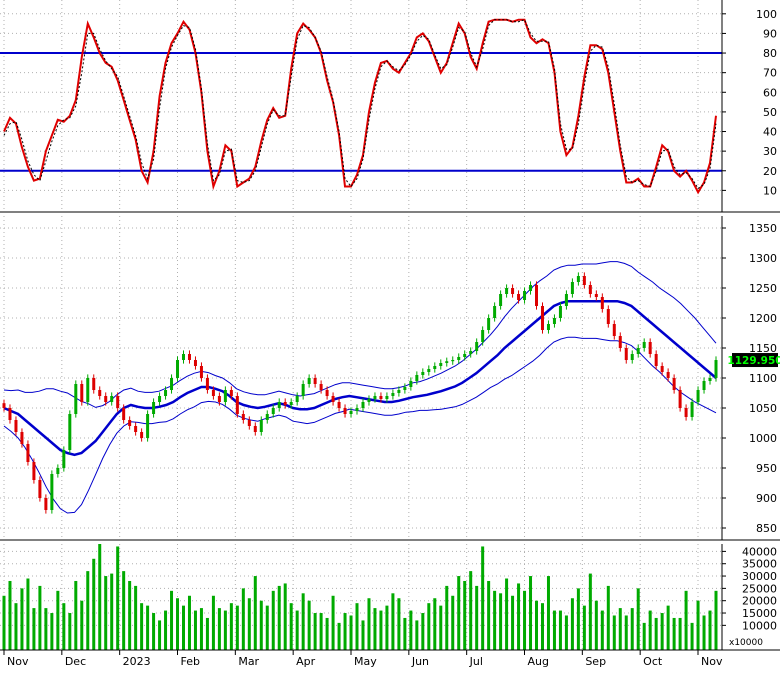 The width and height of the screenshot is (780, 675). Describe the element at coordinates (653, 661) in the screenshot. I see `x-axis-label: Oct` at that location.